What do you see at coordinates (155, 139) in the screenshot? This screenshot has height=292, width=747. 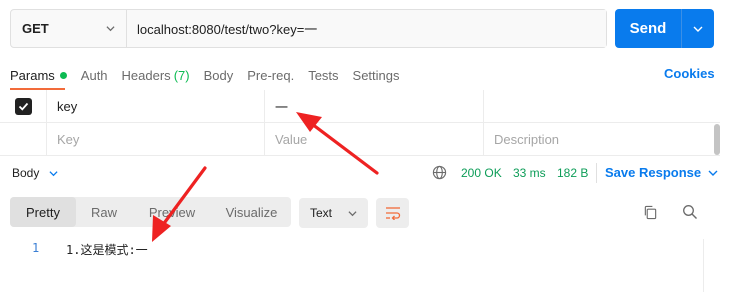 I see `new-param-key-field: Key` at bounding box center [155, 139].